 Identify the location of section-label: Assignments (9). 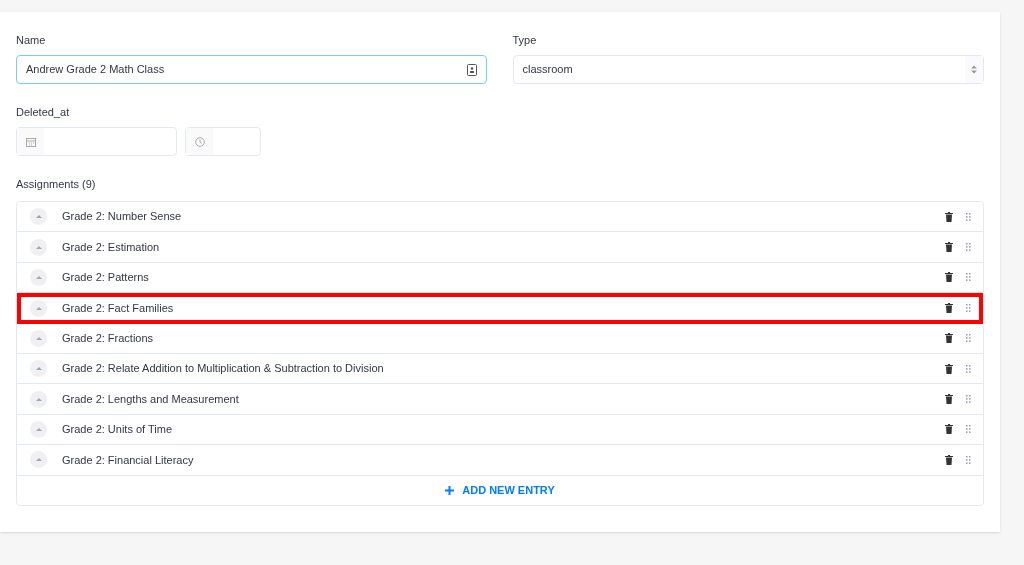
(56, 184).